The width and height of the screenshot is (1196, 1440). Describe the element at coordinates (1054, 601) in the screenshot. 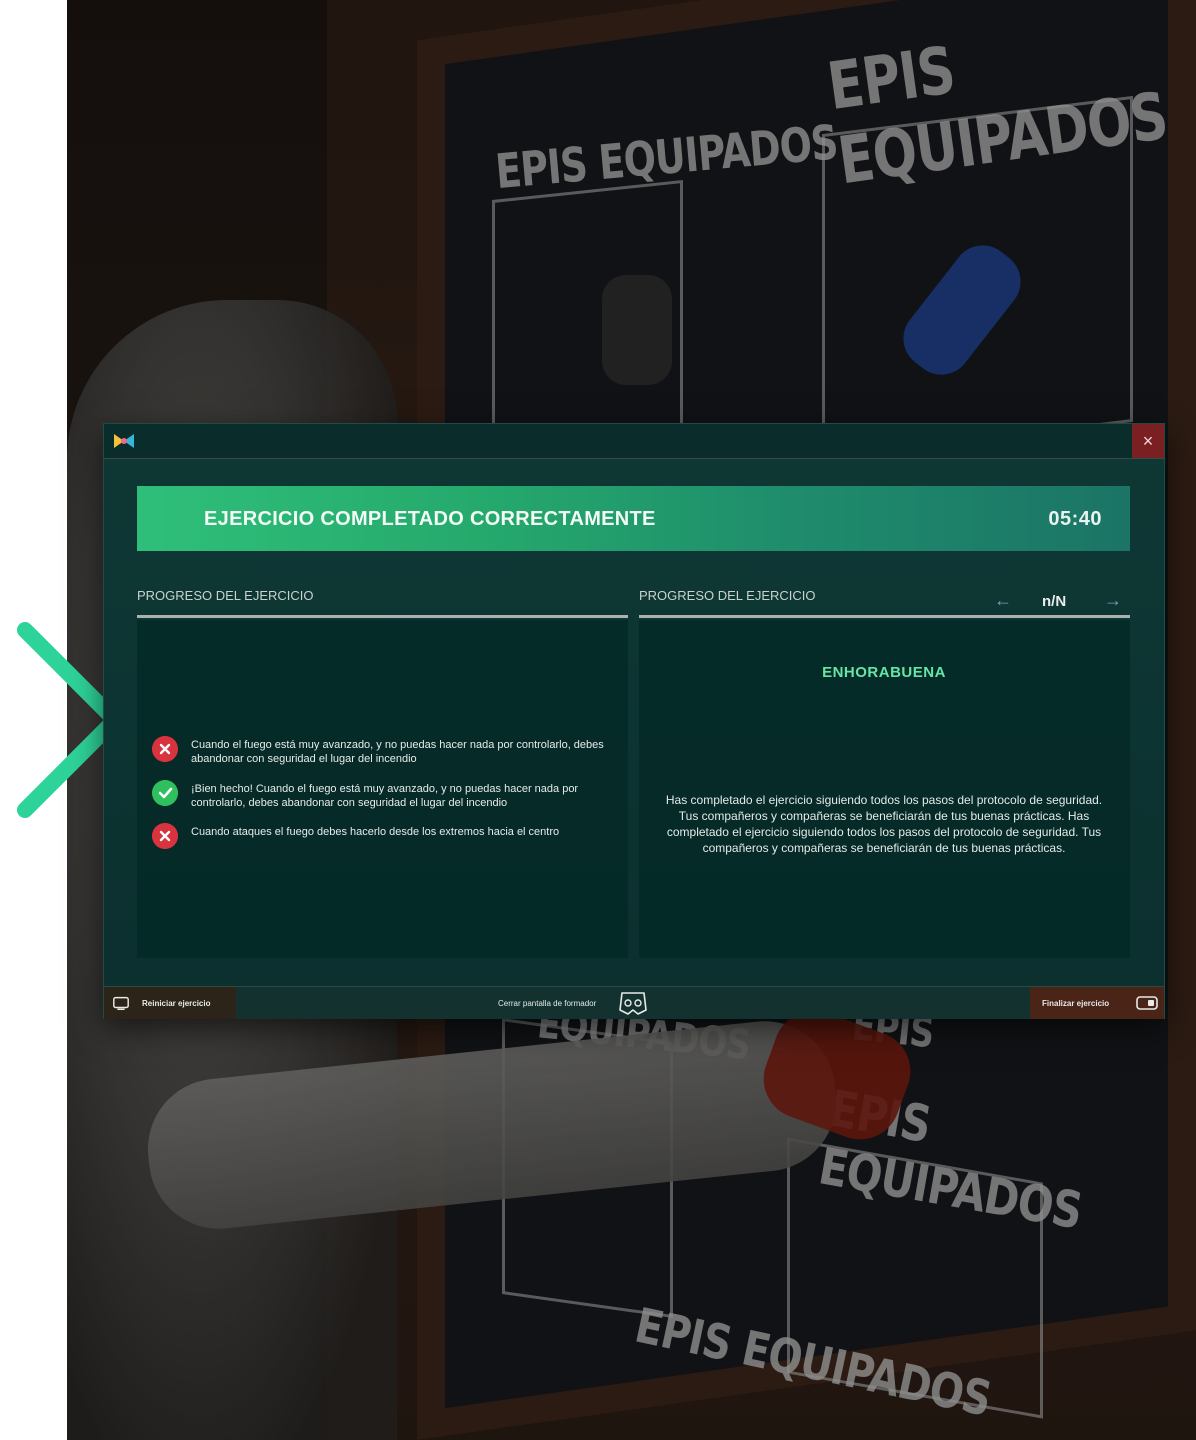

I see `page-indicator: n/N` at that location.